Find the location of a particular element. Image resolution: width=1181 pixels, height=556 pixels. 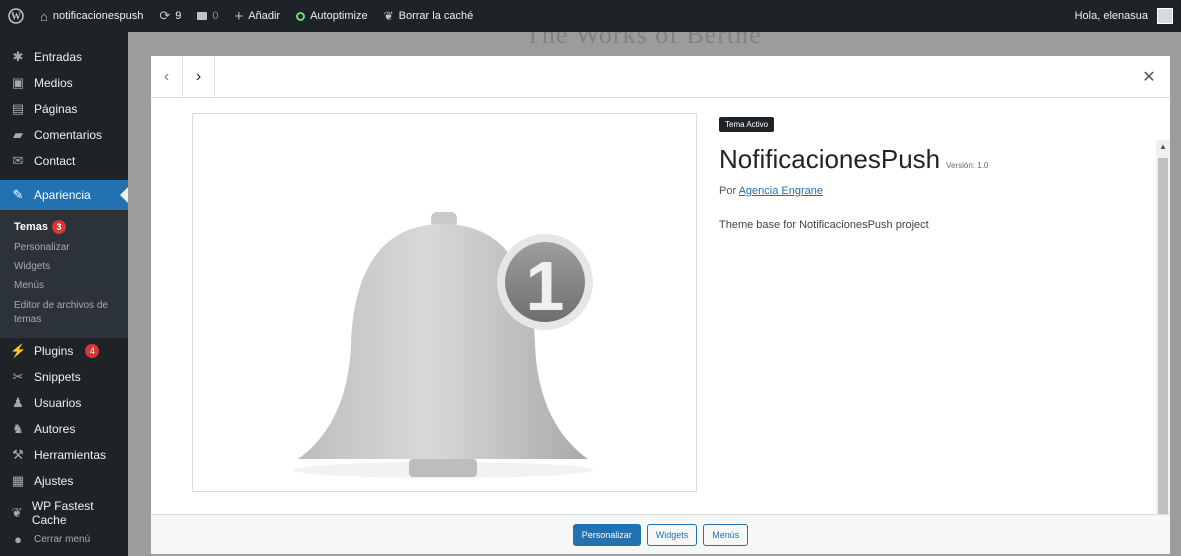

modal-footer: Personalizar Widgets Menús is located at coordinates (660, 534).